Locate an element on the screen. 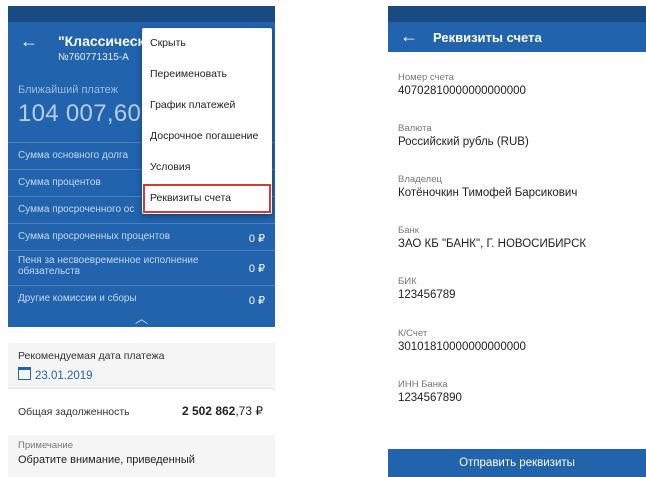  note-label: Примечание is located at coordinates (45, 445).